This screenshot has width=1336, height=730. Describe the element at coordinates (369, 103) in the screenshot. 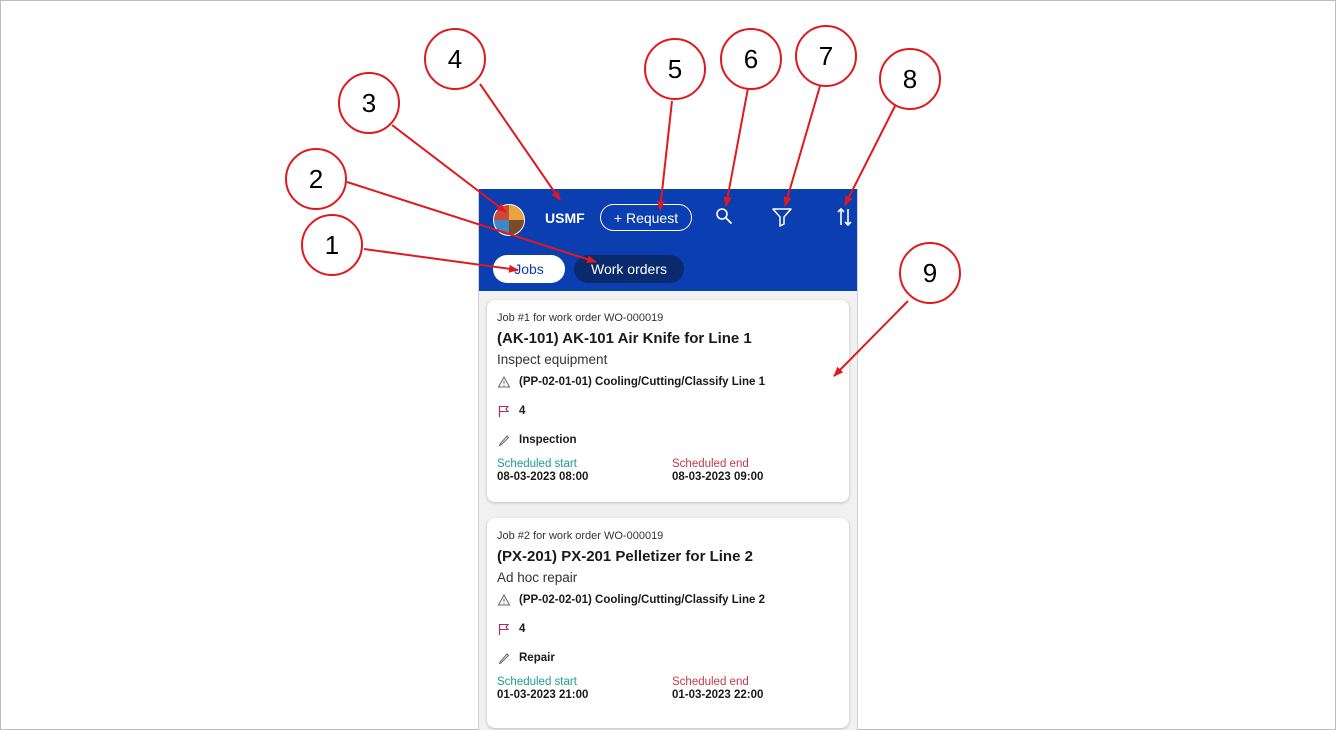

I see `callout-3: 3` at that location.